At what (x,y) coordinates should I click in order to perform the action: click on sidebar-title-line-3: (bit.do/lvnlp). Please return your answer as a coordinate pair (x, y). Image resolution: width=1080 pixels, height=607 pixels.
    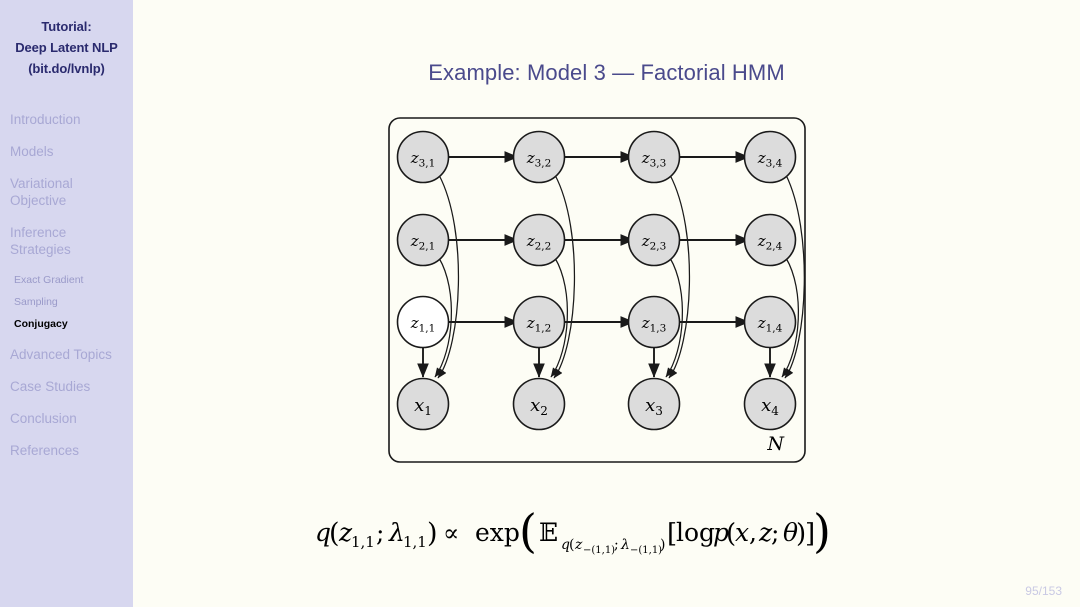
    Looking at the image, I should click on (66, 68).